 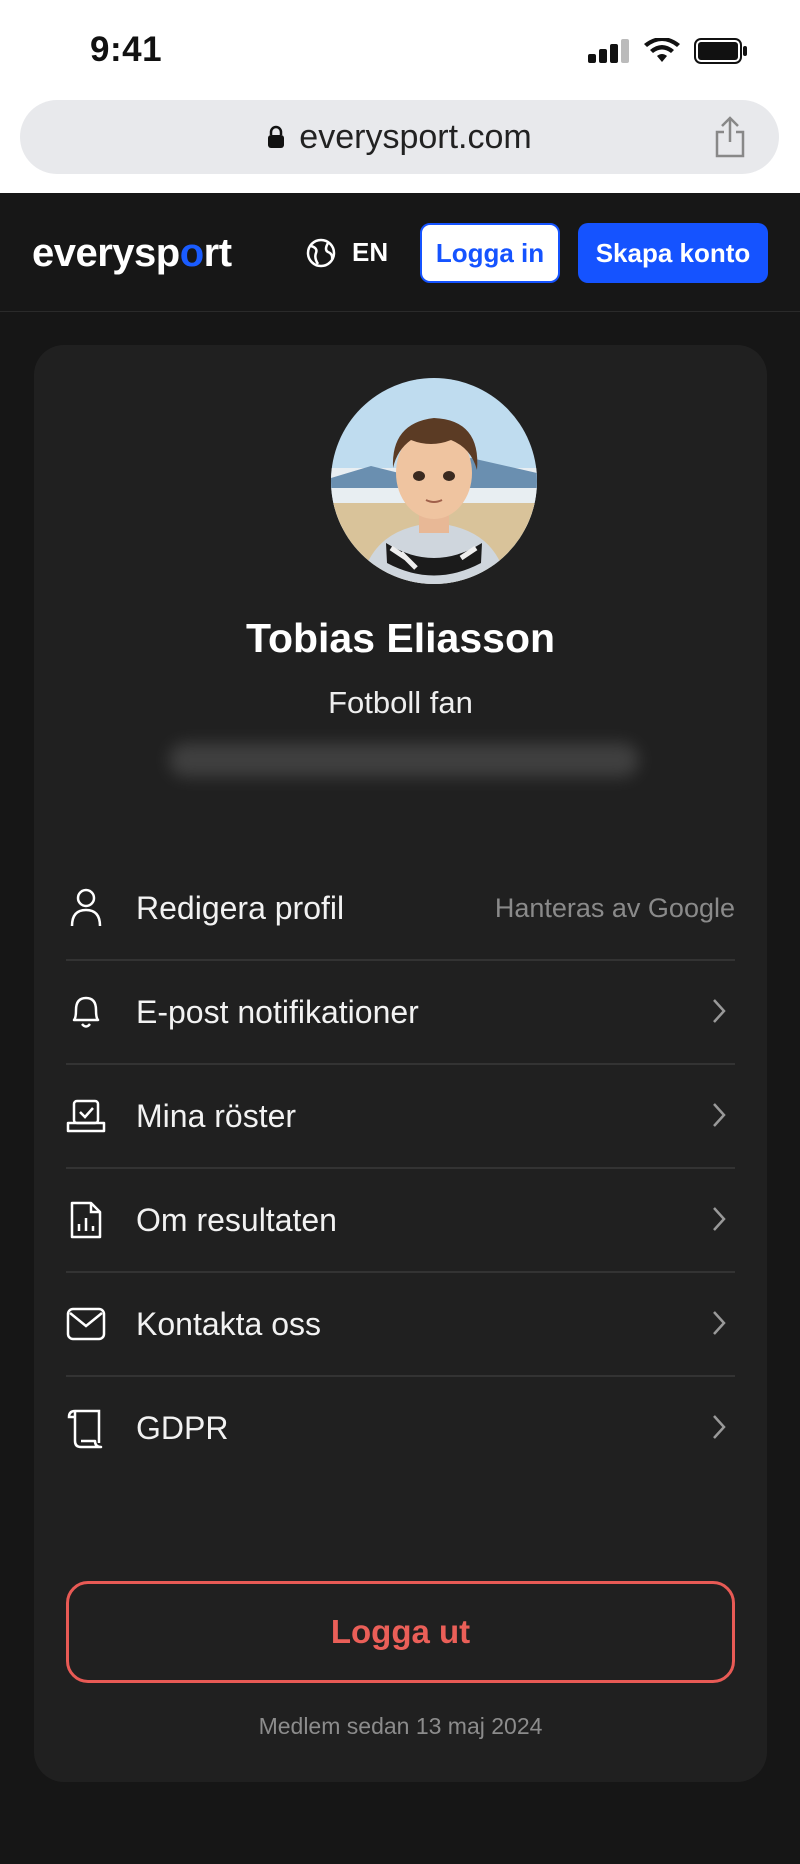 I want to click on status-bar: 9:41, so click(x=400, y=50).